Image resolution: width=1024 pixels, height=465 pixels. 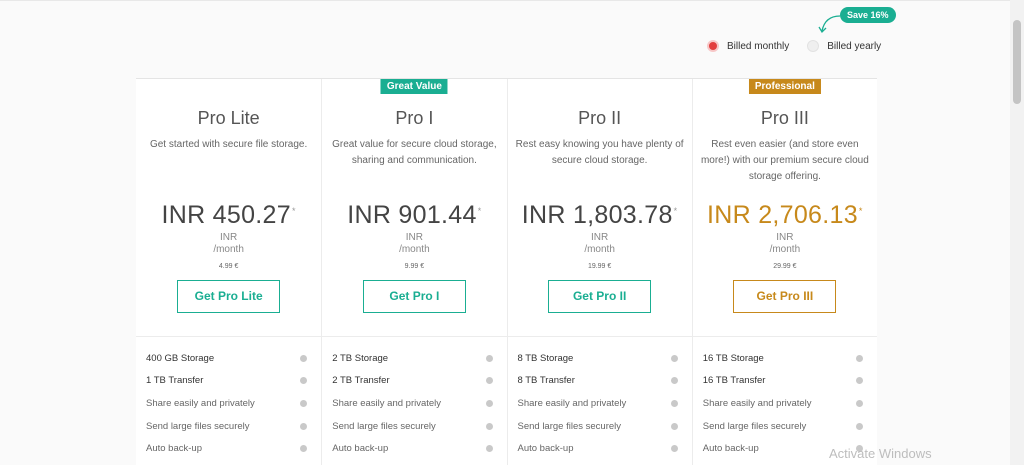 What do you see at coordinates (228, 266) in the screenshot?
I see `plan-euro-price: 4.99 €` at bounding box center [228, 266].